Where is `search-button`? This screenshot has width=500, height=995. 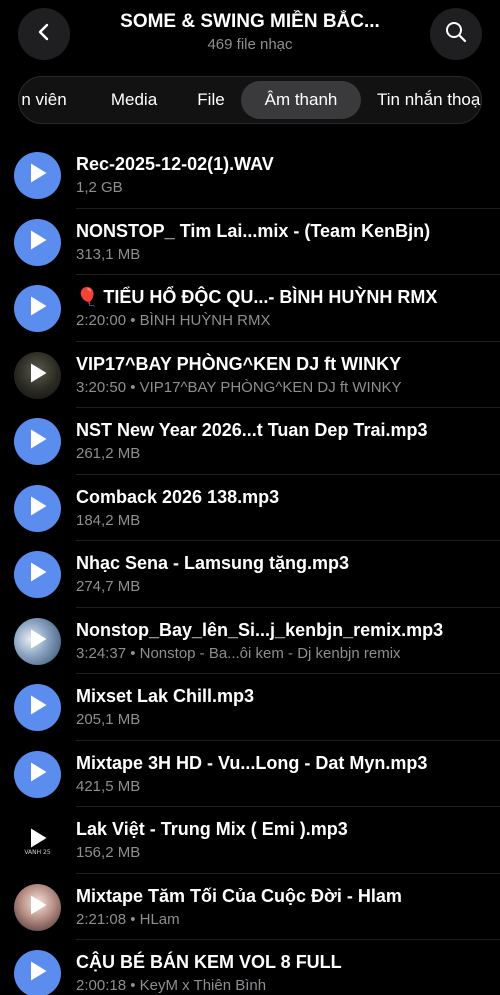 search-button is located at coordinates (456, 34).